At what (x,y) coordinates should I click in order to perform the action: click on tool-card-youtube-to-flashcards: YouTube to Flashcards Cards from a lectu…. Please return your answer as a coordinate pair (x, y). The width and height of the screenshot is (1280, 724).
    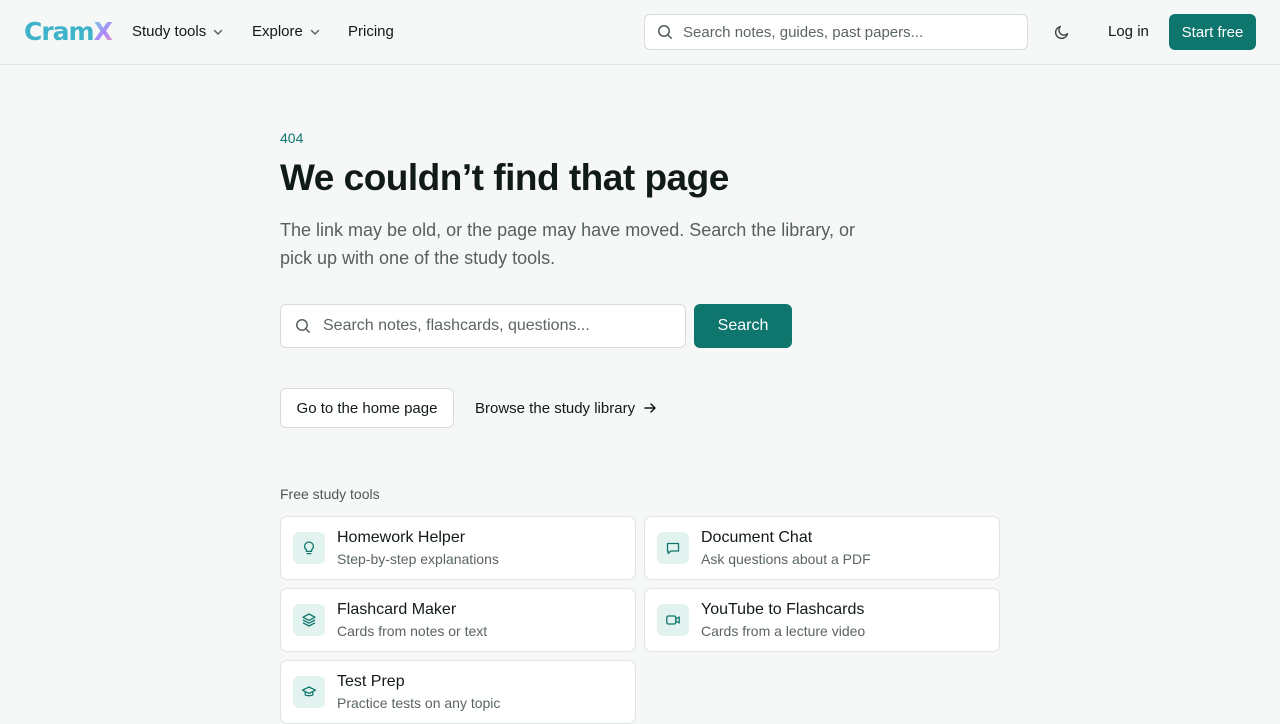
    Looking at the image, I should click on (822, 620).